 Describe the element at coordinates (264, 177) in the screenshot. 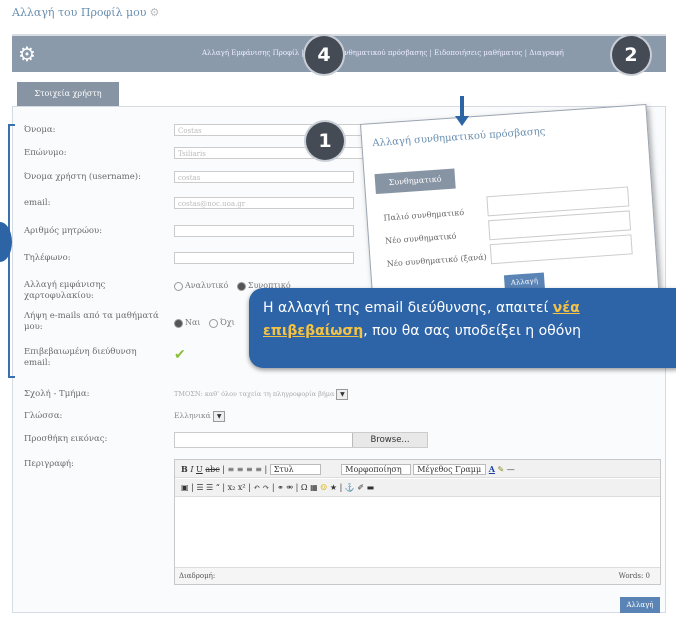

I see `username-input: costas` at that location.